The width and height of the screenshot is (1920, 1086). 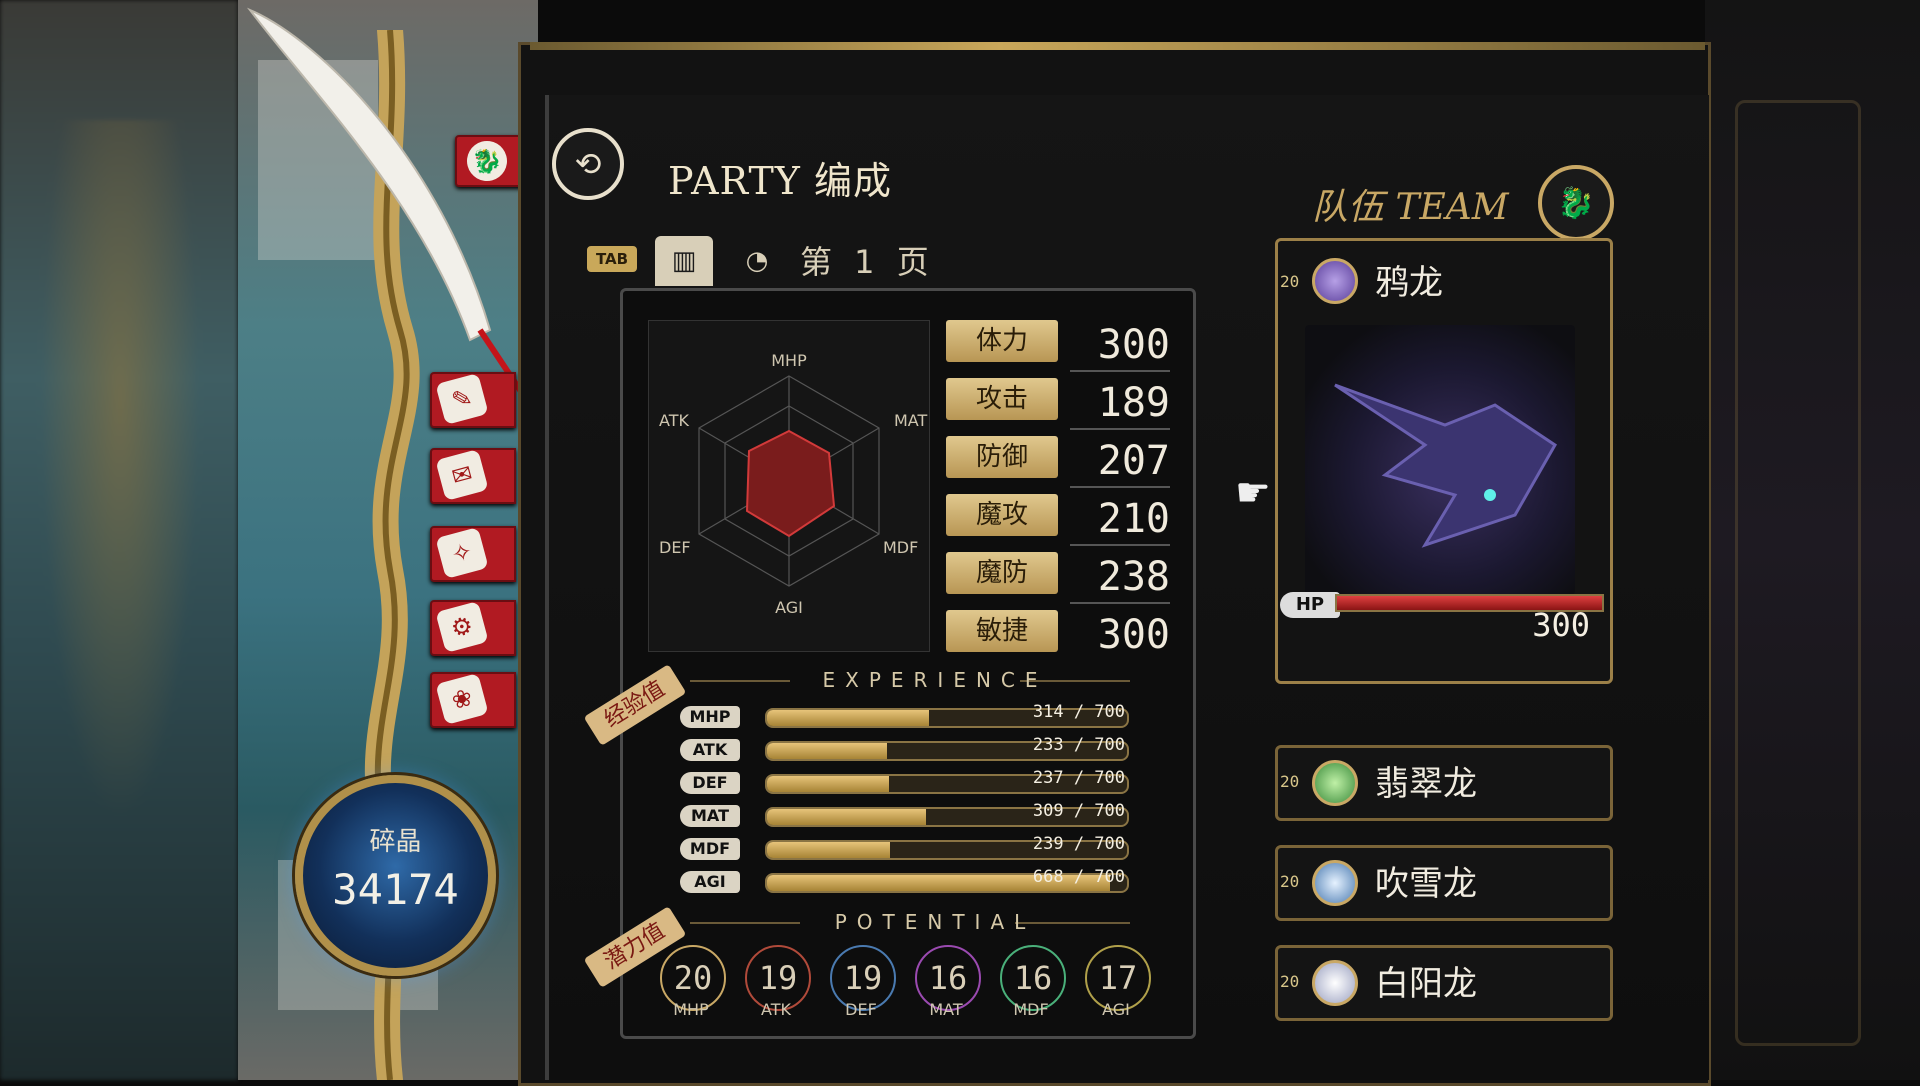 I want to click on exp-text: 668 / 700, so click(x=1078, y=877).